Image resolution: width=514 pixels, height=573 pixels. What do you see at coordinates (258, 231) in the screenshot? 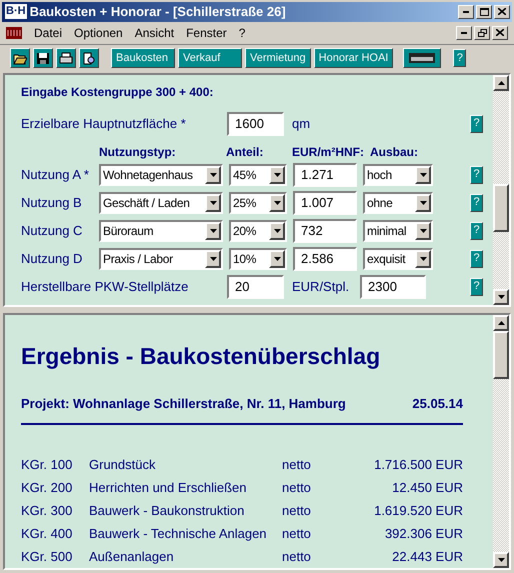
I see `dropdown: 20%` at bounding box center [258, 231].